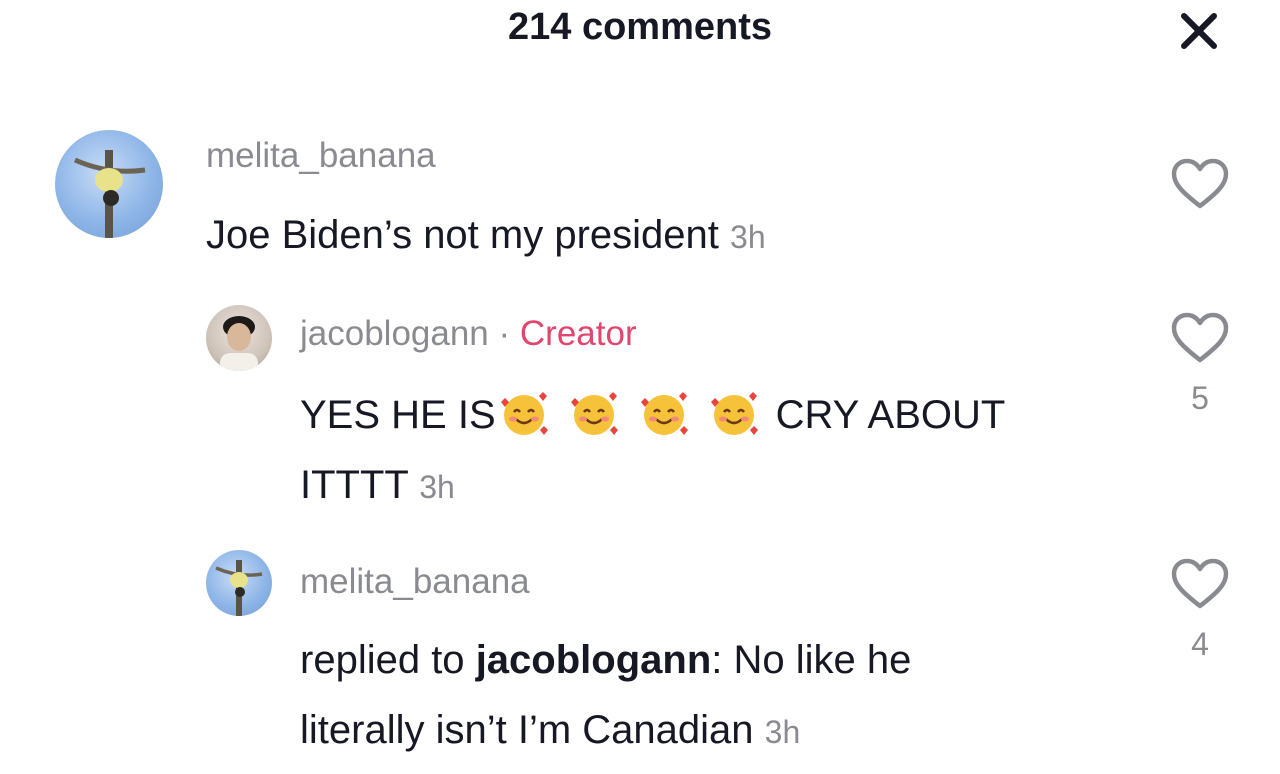  Describe the element at coordinates (382, 660) in the screenshot. I see `reply-prefix: replied to` at that location.